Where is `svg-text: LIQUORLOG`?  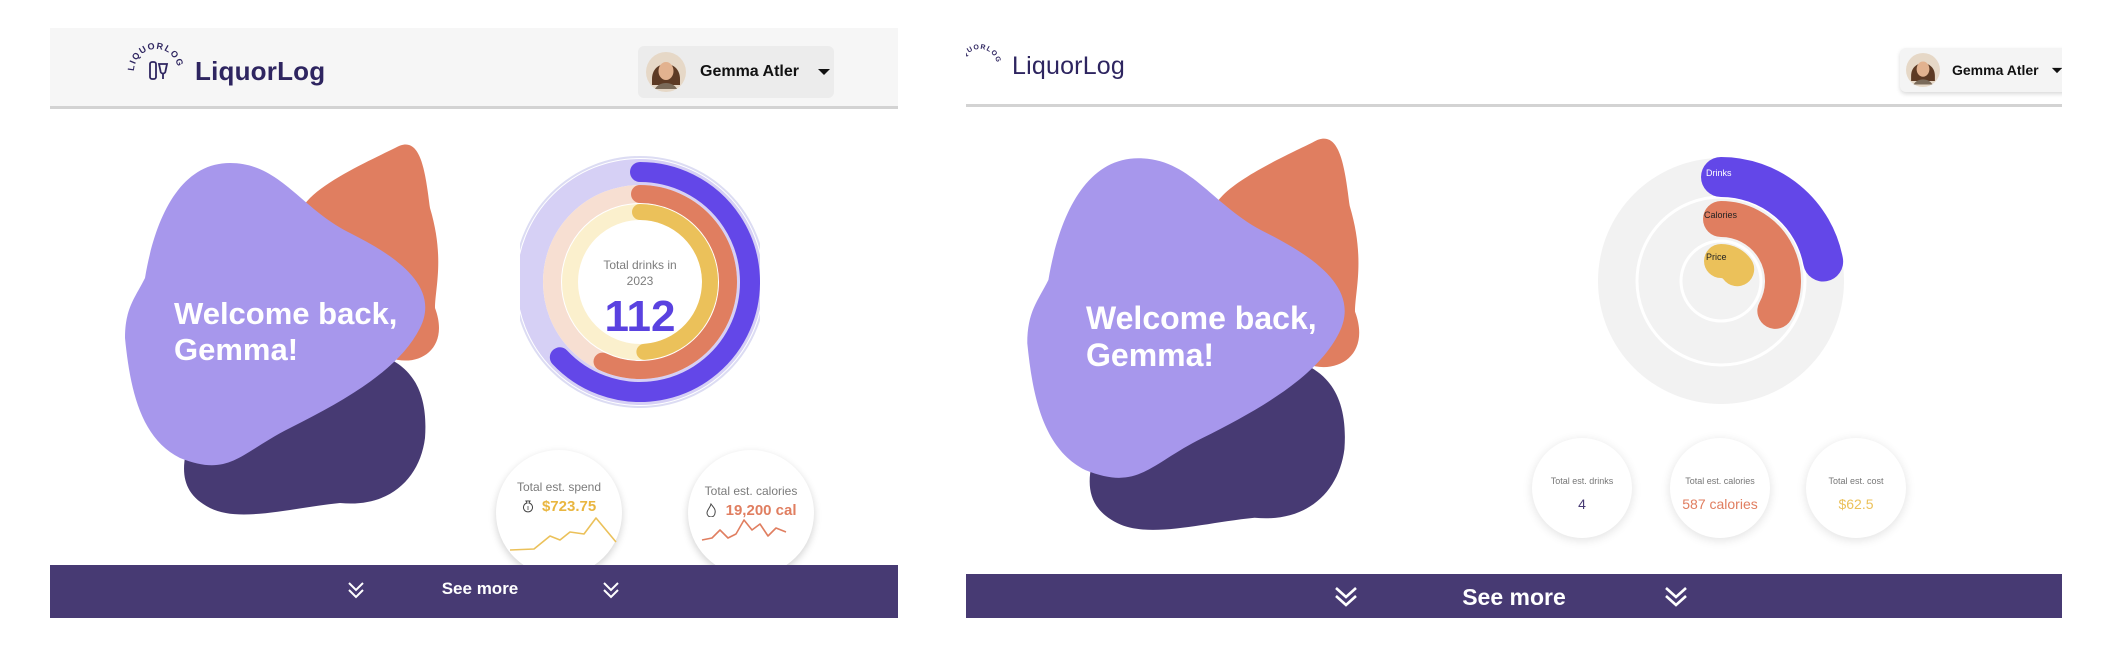 svg-text: LIQUORLOG is located at coordinates (984, 55).